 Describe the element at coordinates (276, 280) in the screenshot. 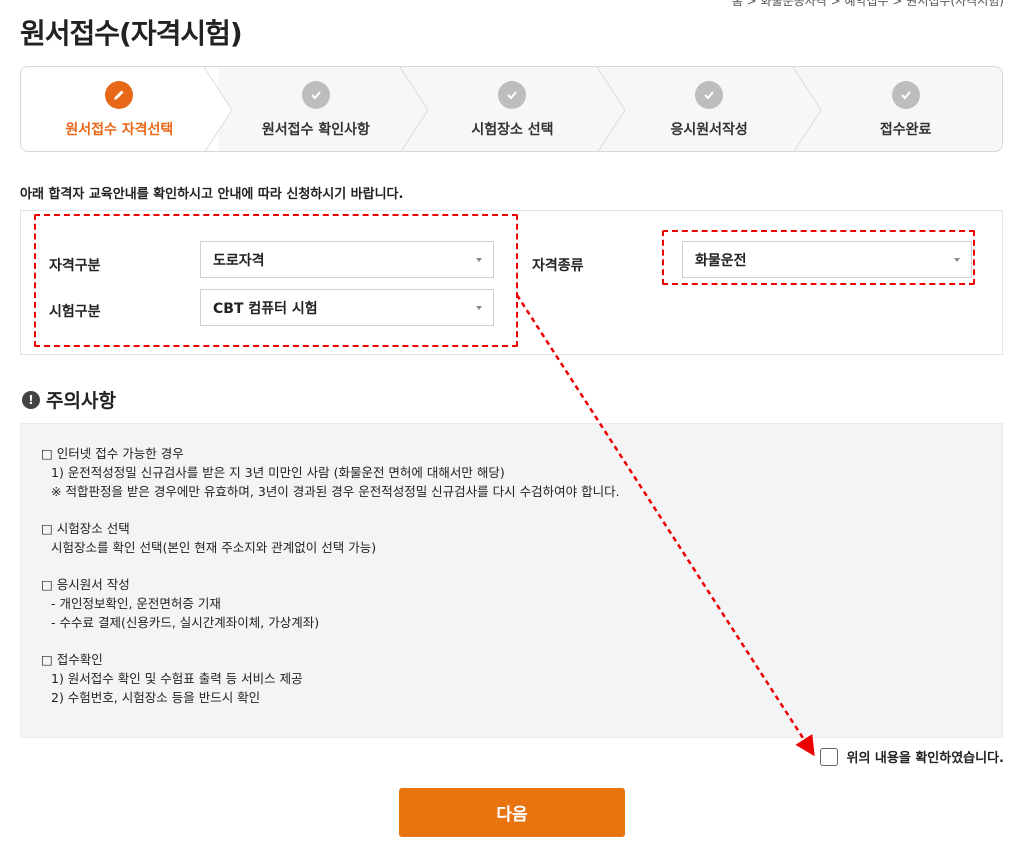

I see `highlight-box-left` at that location.